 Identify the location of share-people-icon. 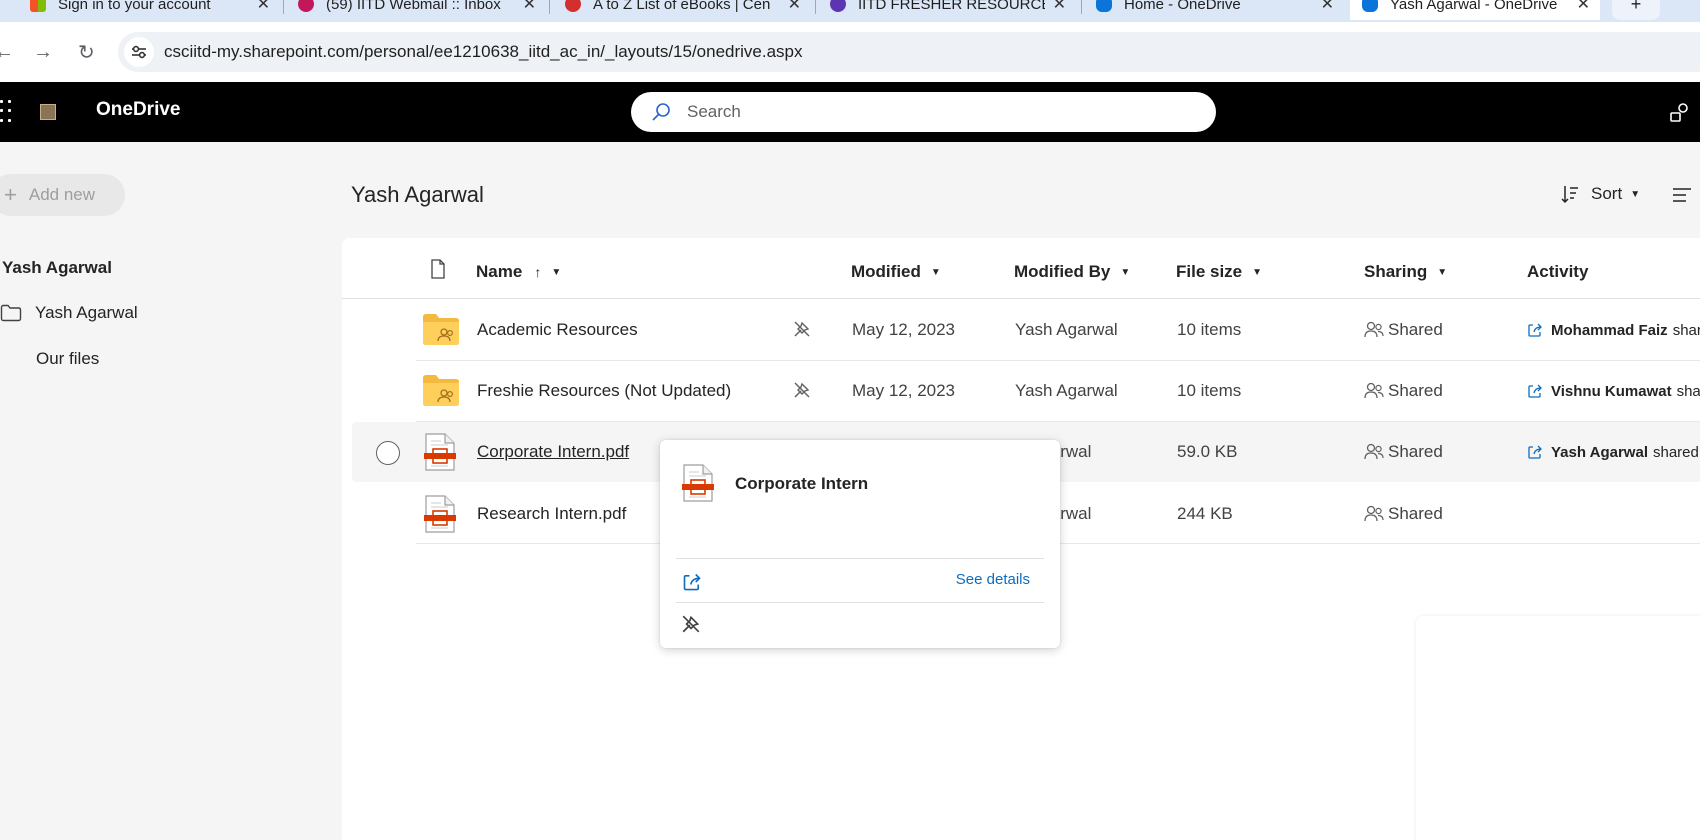
(1680, 112).